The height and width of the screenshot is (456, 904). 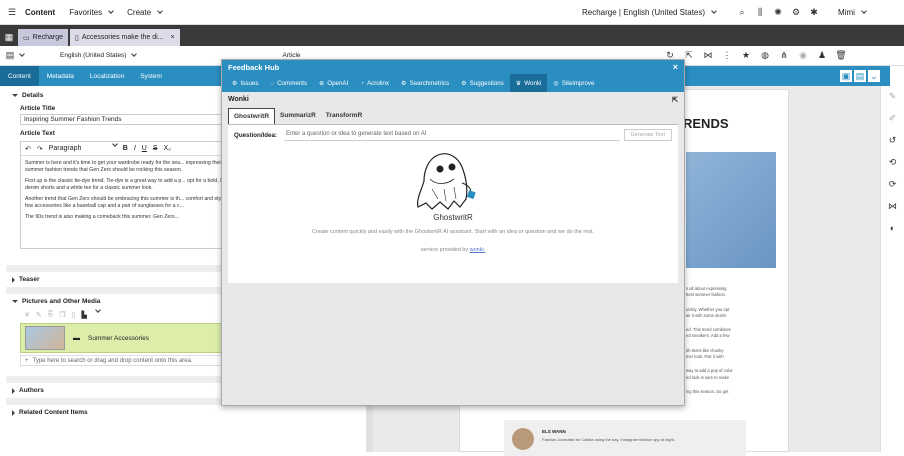 I want to click on subscript-icon: X₂, so click(x=167, y=148).